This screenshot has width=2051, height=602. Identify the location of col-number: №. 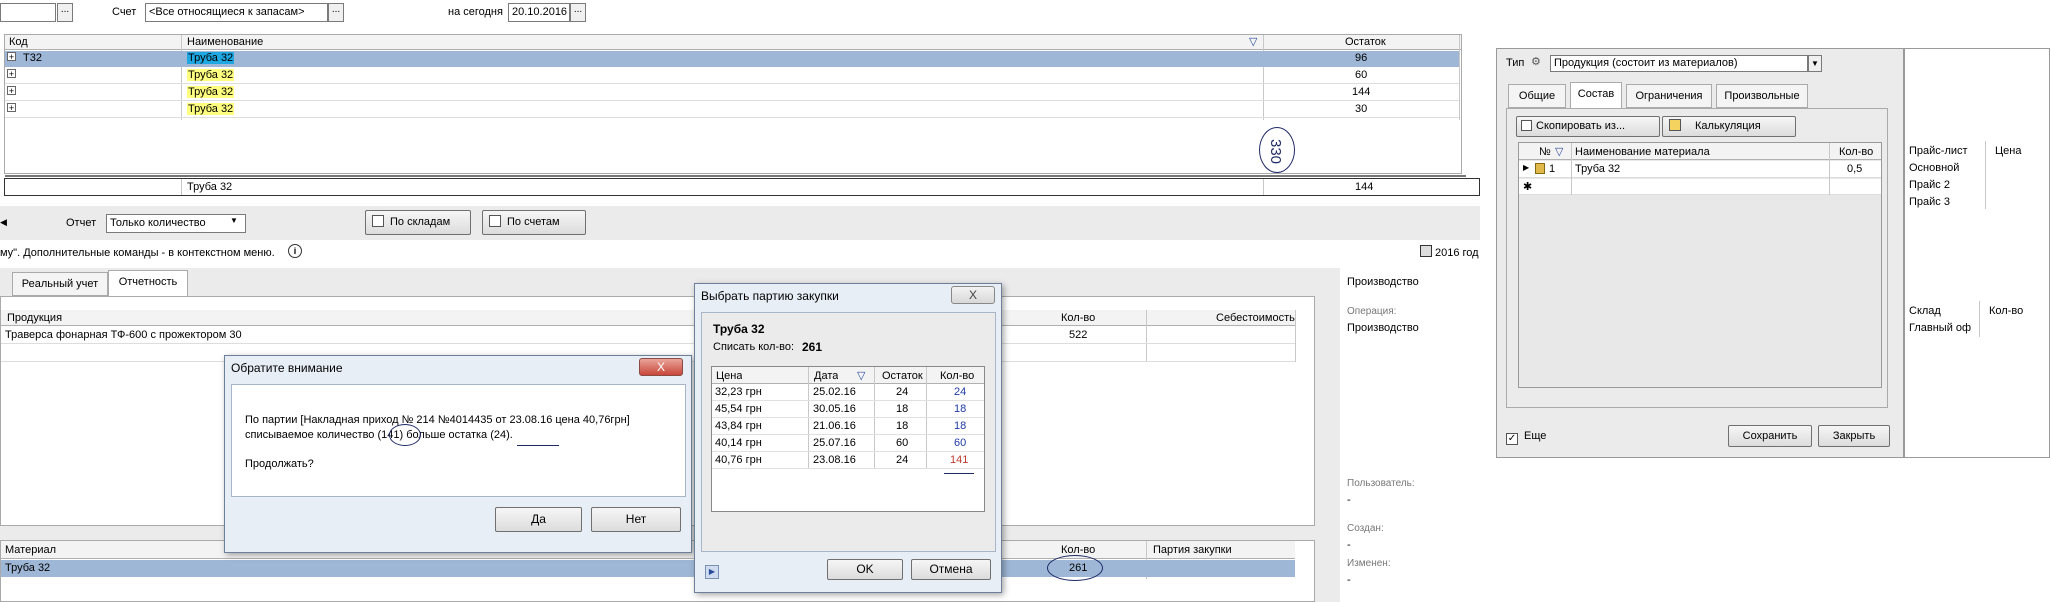
(1545, 152).